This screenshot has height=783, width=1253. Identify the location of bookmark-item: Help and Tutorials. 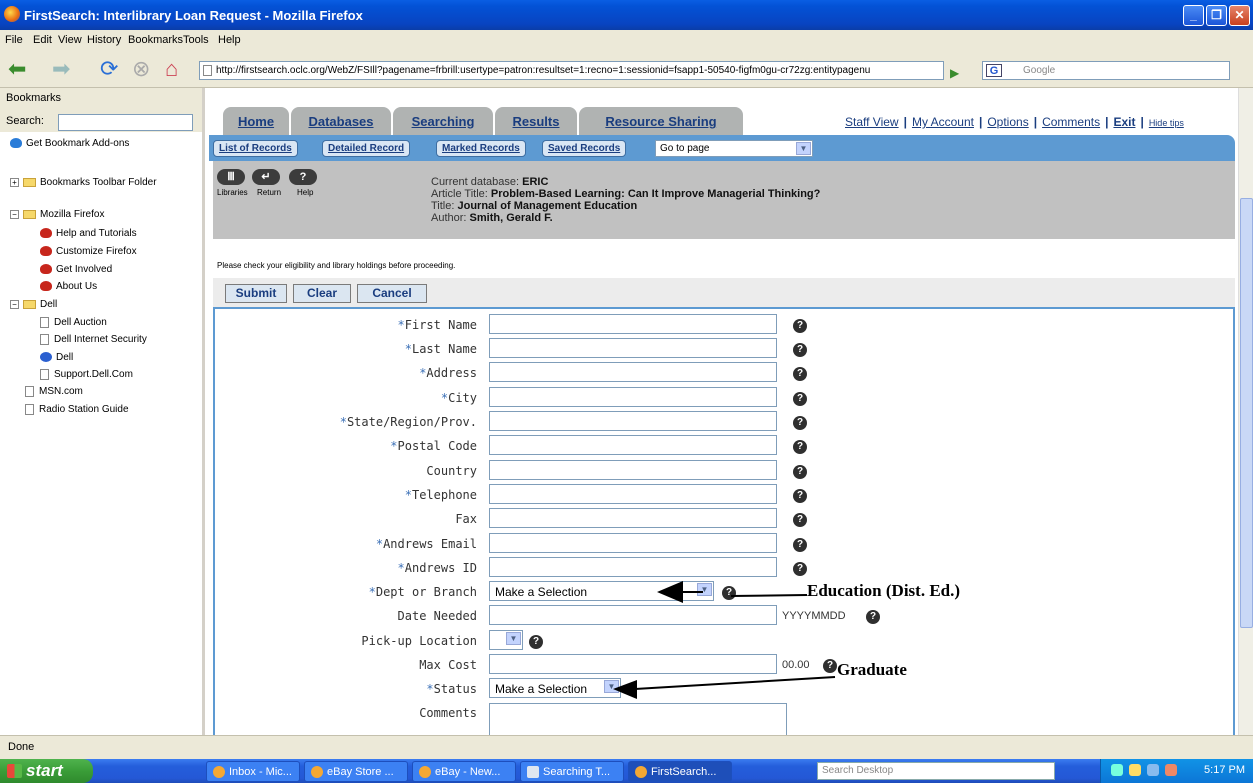
(88, 233).